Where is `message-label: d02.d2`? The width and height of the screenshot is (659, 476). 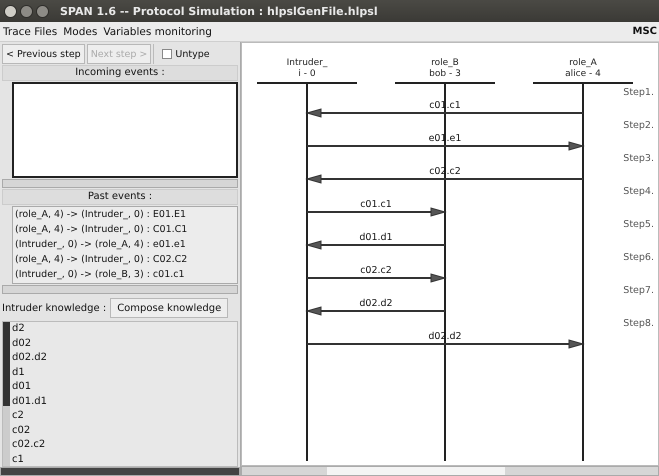 message-label: d02.d2 is located at coordinates (376, 303).